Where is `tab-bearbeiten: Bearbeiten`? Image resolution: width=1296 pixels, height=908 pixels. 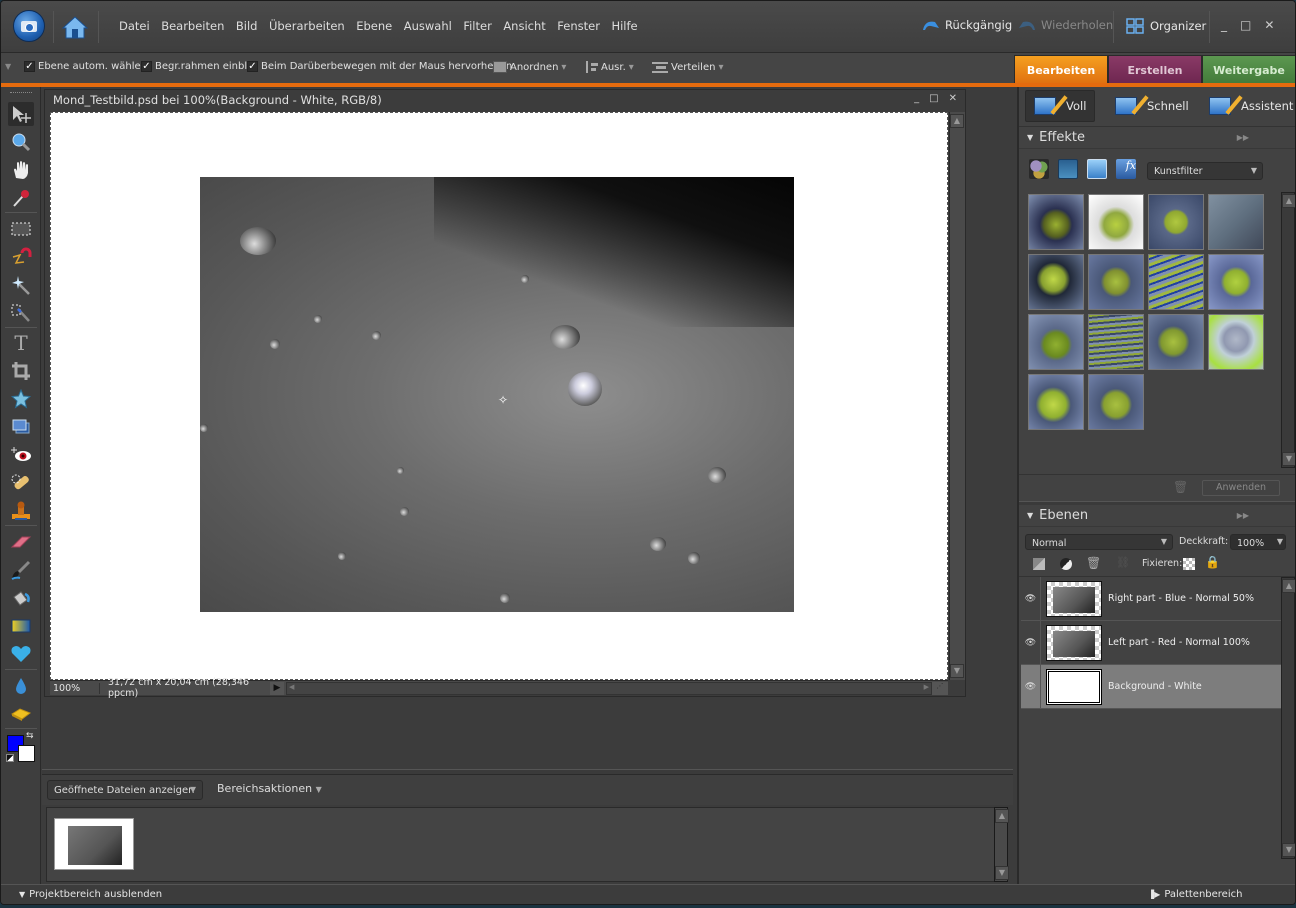 tab-bearbeiten: Bearbeiten is located at coordinates (1061, 70).